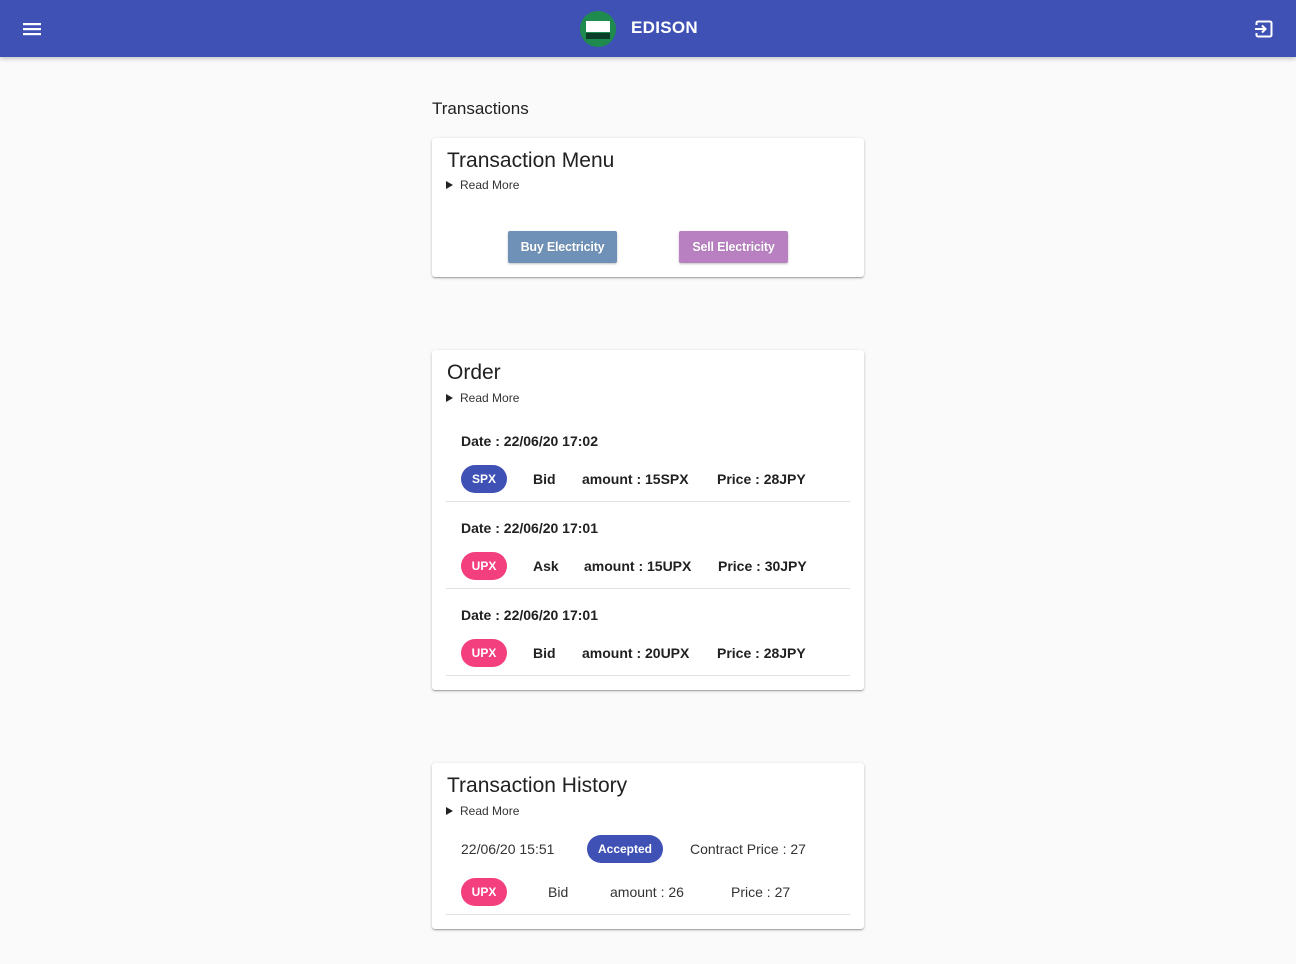  I want to click on exit-to-app-icon, so click(1264, 29).